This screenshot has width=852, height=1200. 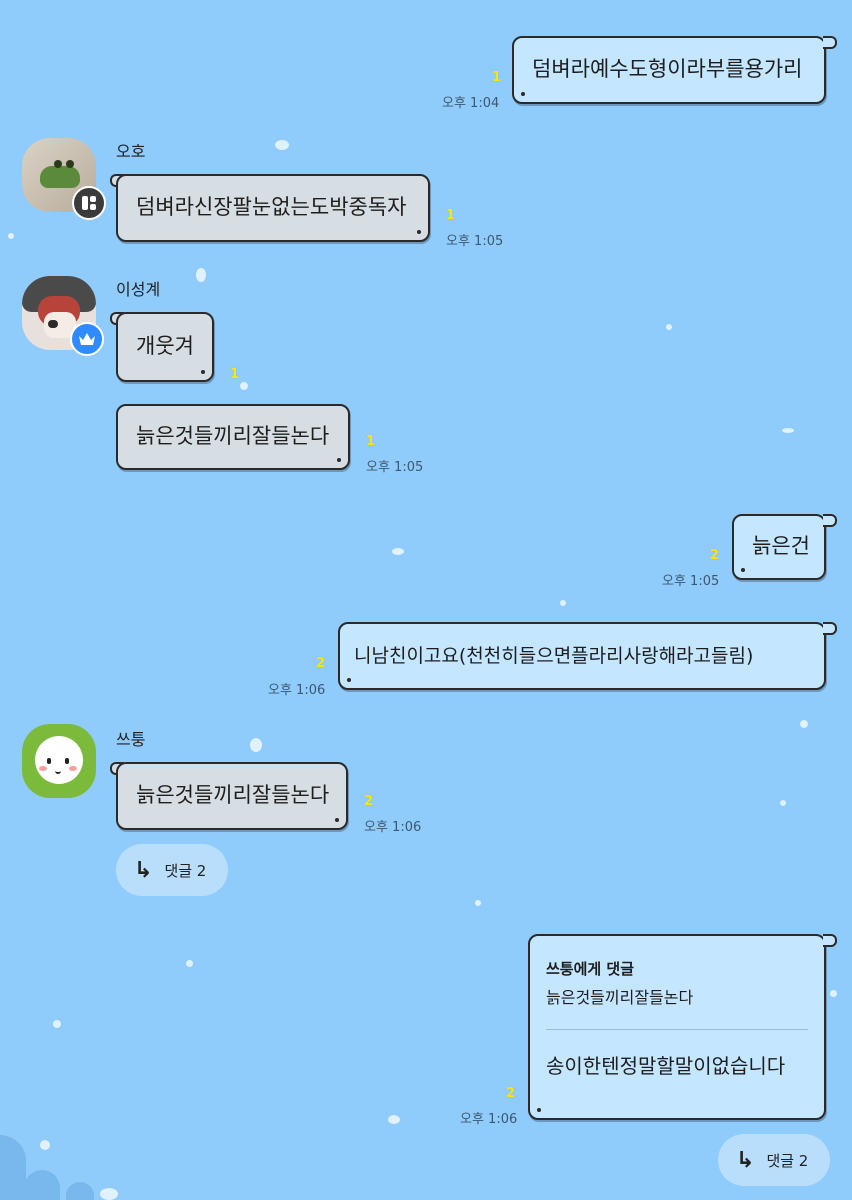 What do you see at coordinates (138, 289) in the screenshot?
I see `sender-name: 이성계` at bounding box center [138, 289].